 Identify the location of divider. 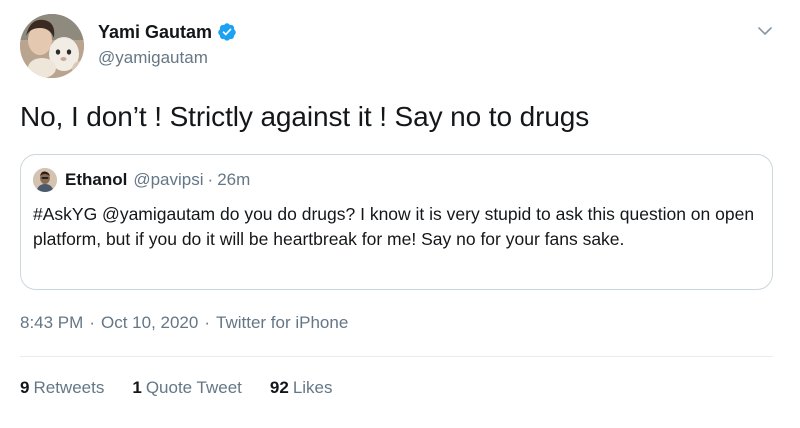
(396, 356).